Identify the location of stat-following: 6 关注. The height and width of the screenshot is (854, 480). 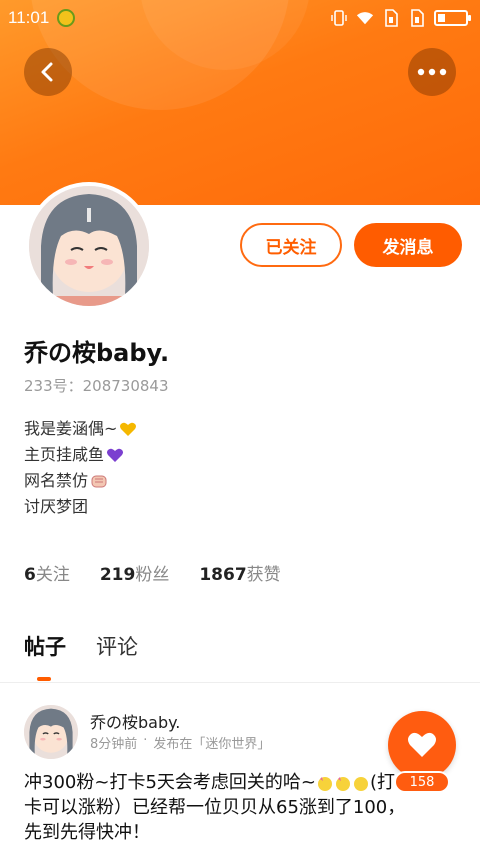
(47, 572).